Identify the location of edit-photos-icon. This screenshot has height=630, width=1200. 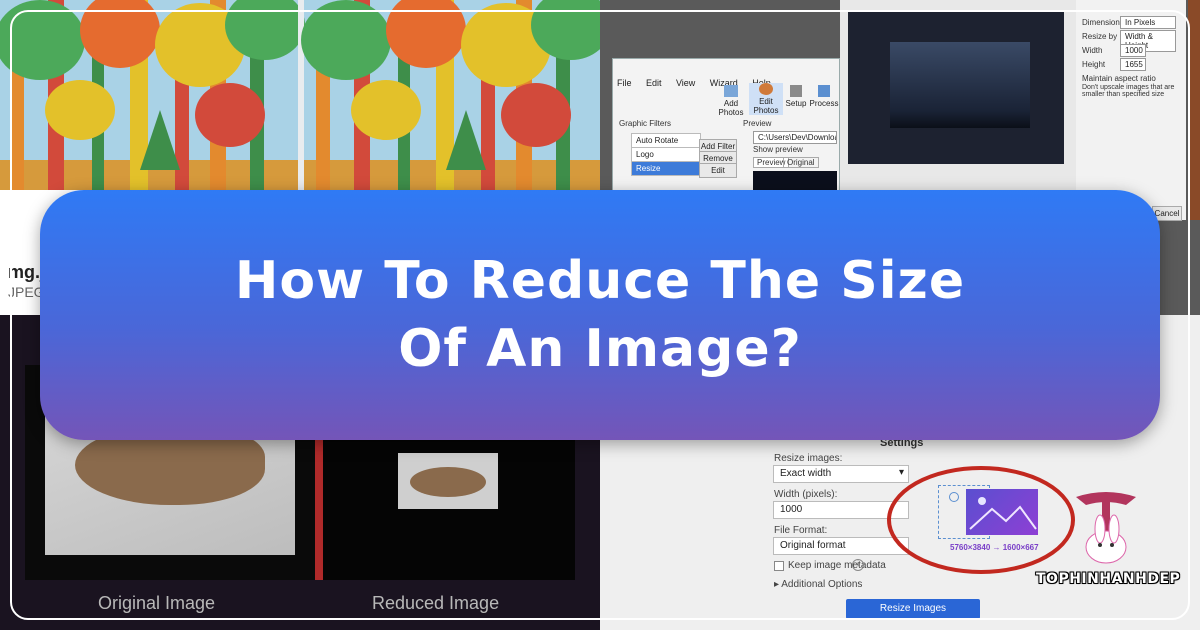
(766, 89).